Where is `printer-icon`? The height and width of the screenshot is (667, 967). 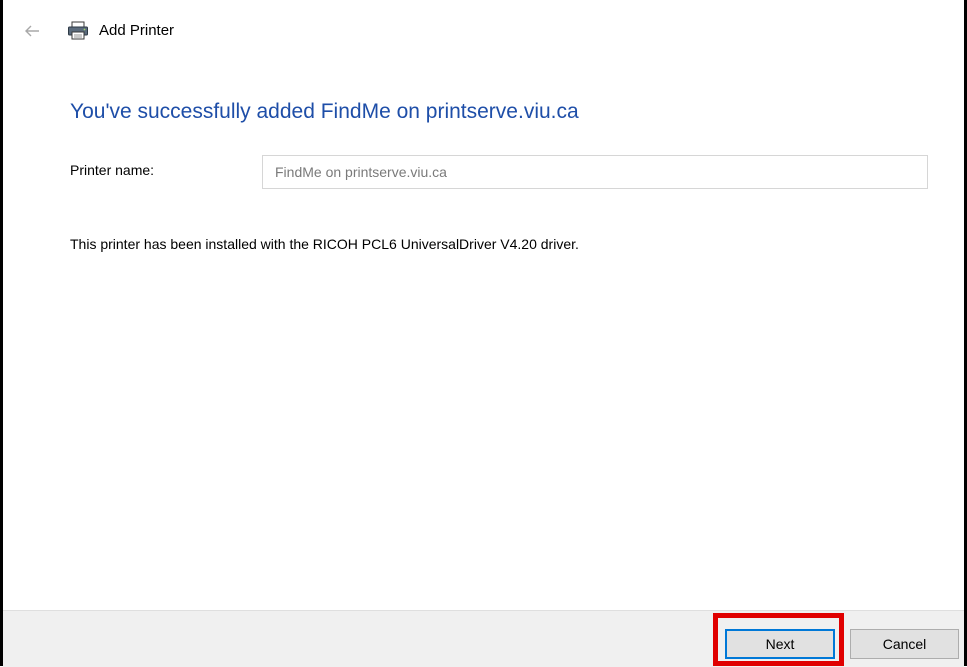 printer-icon is located at coordinates (78, 30).